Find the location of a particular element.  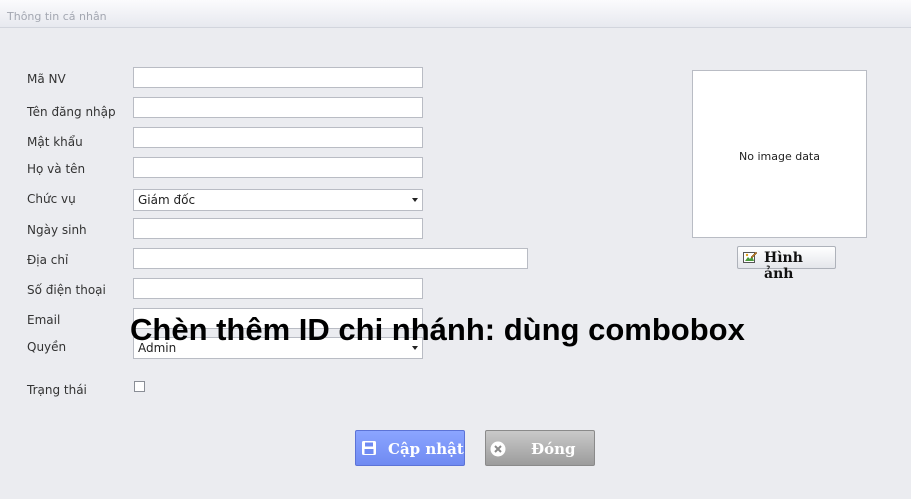

photo-box: No image data is located at coordinates (779, 154).